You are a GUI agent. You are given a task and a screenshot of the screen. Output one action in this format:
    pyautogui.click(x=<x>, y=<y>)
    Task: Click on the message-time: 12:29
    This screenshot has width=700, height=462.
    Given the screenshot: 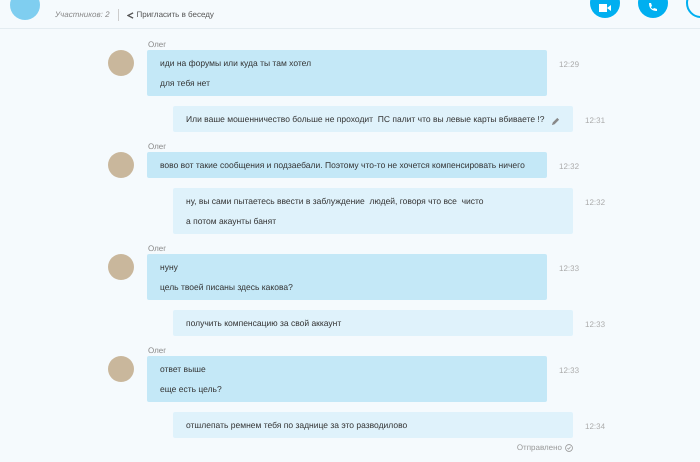 What is the action you would take?
    pyautogui.click(x=569, y=65)
    